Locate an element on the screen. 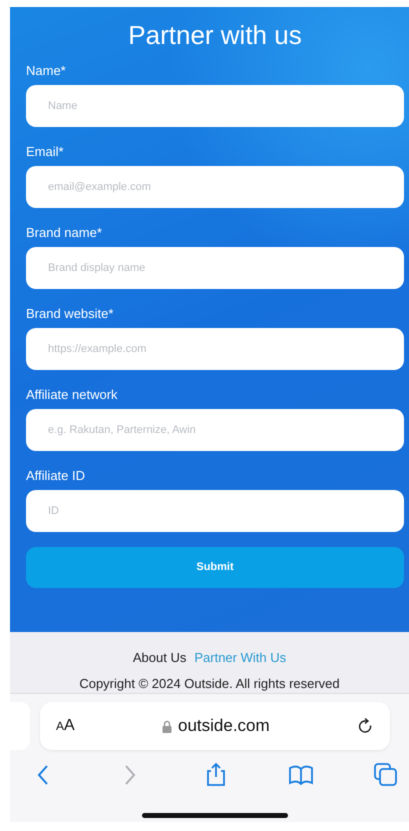 Image resolution: width=409 pixels, height=831 pixels. url-text: outside.com is located at coordinates (224, 726).